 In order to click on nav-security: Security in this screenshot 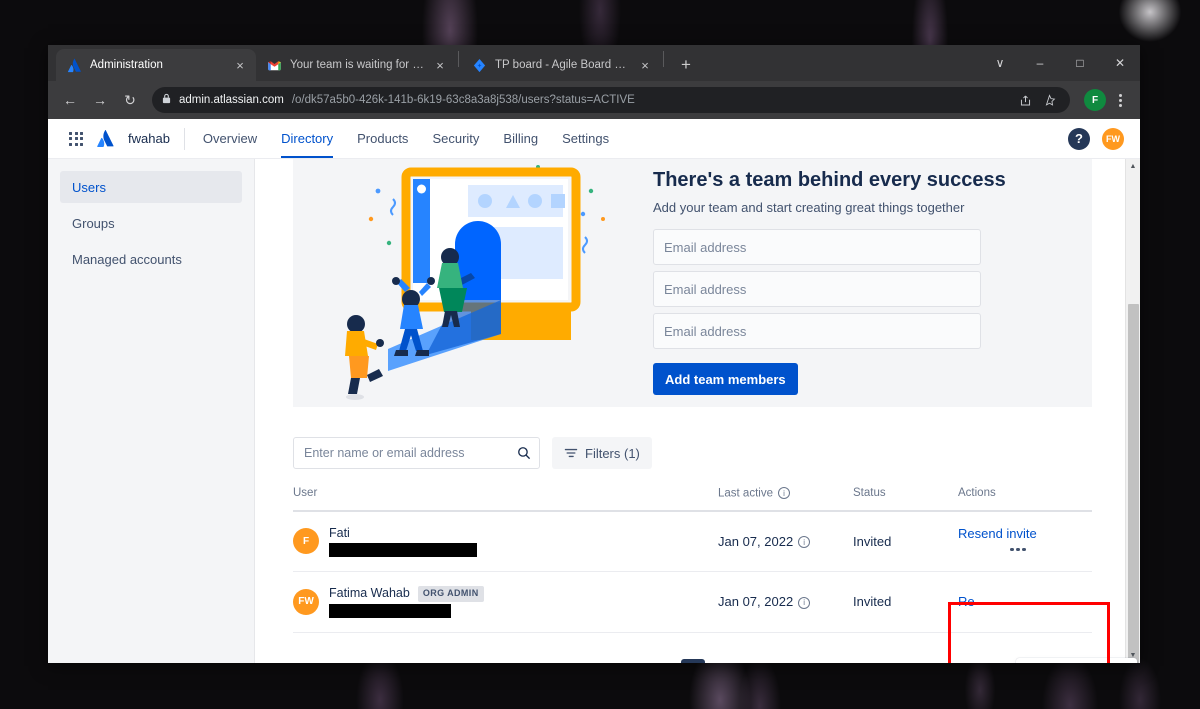, I will do `click(455, 138)`.